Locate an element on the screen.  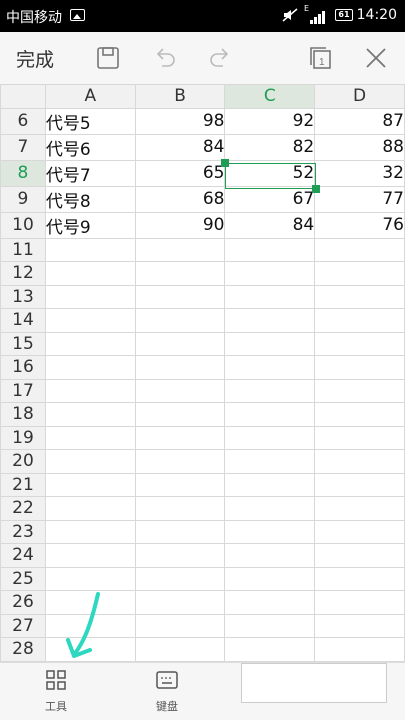
row-header: 24 is located at coordinates (23, 555).